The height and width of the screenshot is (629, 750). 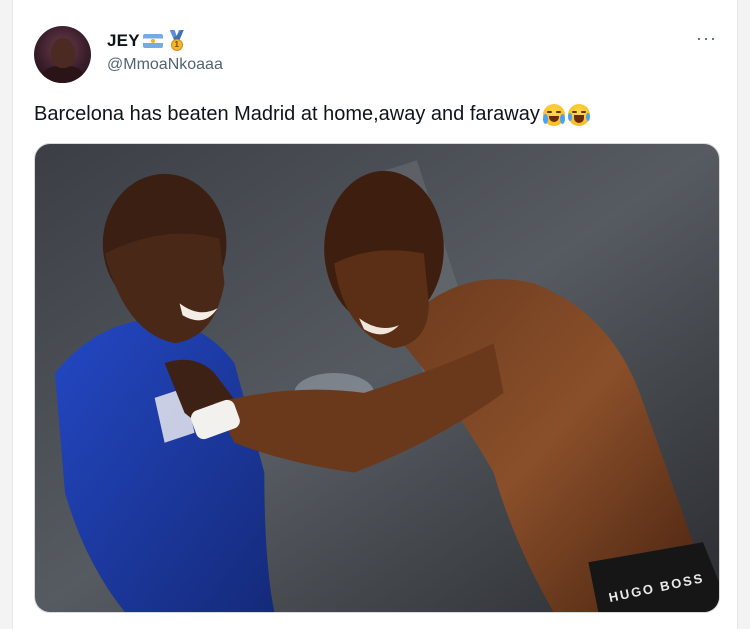 I want to click on display-name: JEY, so click(x=123, y=41).